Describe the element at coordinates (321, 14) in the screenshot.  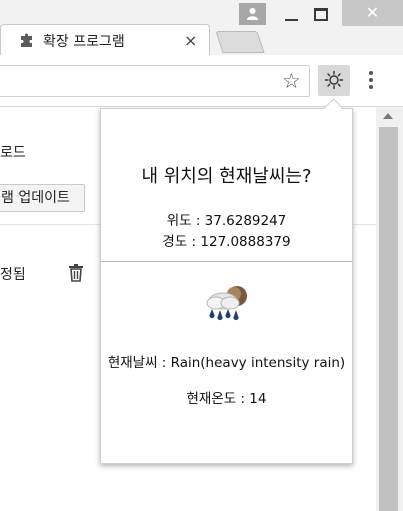
I see `maximize-button` at that location.